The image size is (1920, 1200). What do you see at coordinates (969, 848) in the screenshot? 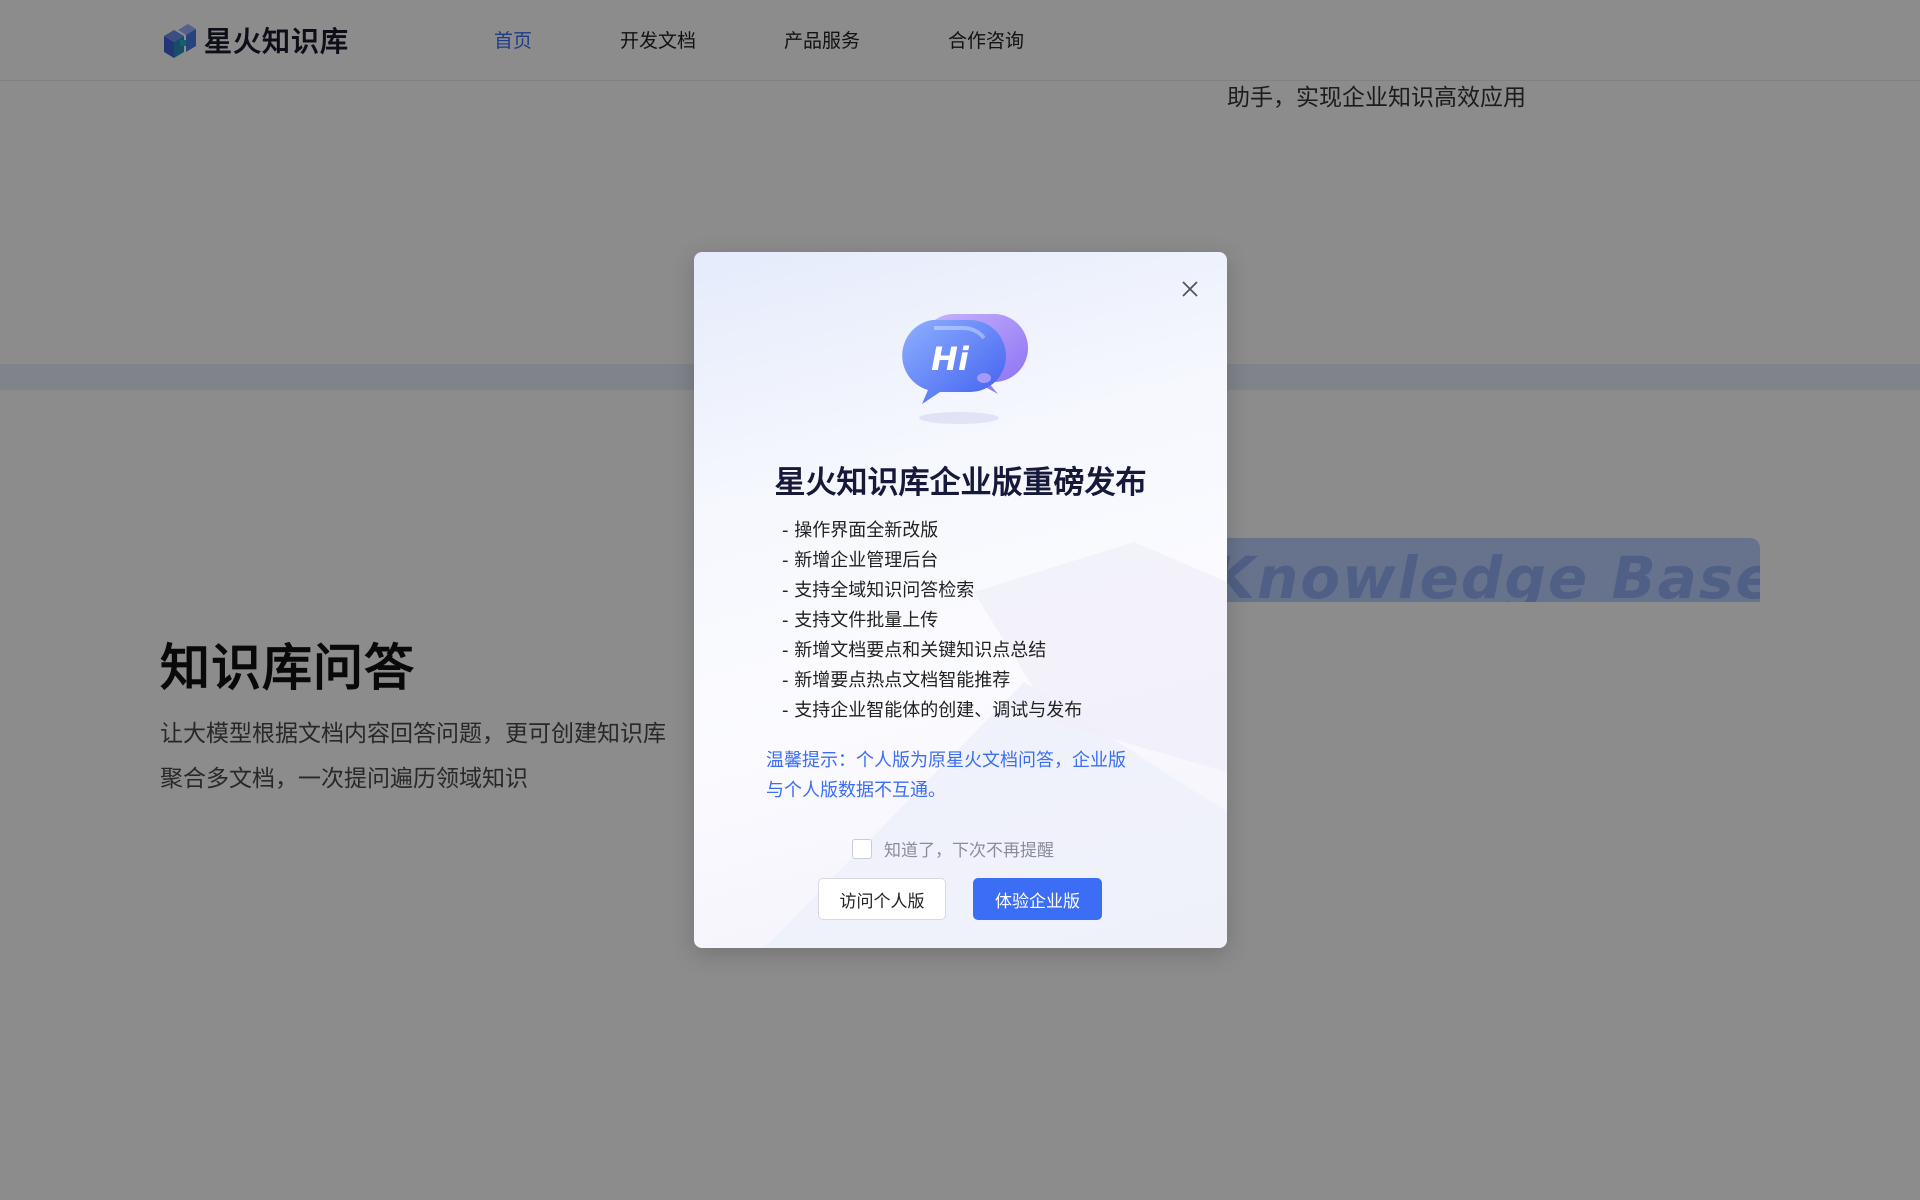
I see `dont-remind-label: 知道了，下次不再提醒` at bounding box center [969, 848].